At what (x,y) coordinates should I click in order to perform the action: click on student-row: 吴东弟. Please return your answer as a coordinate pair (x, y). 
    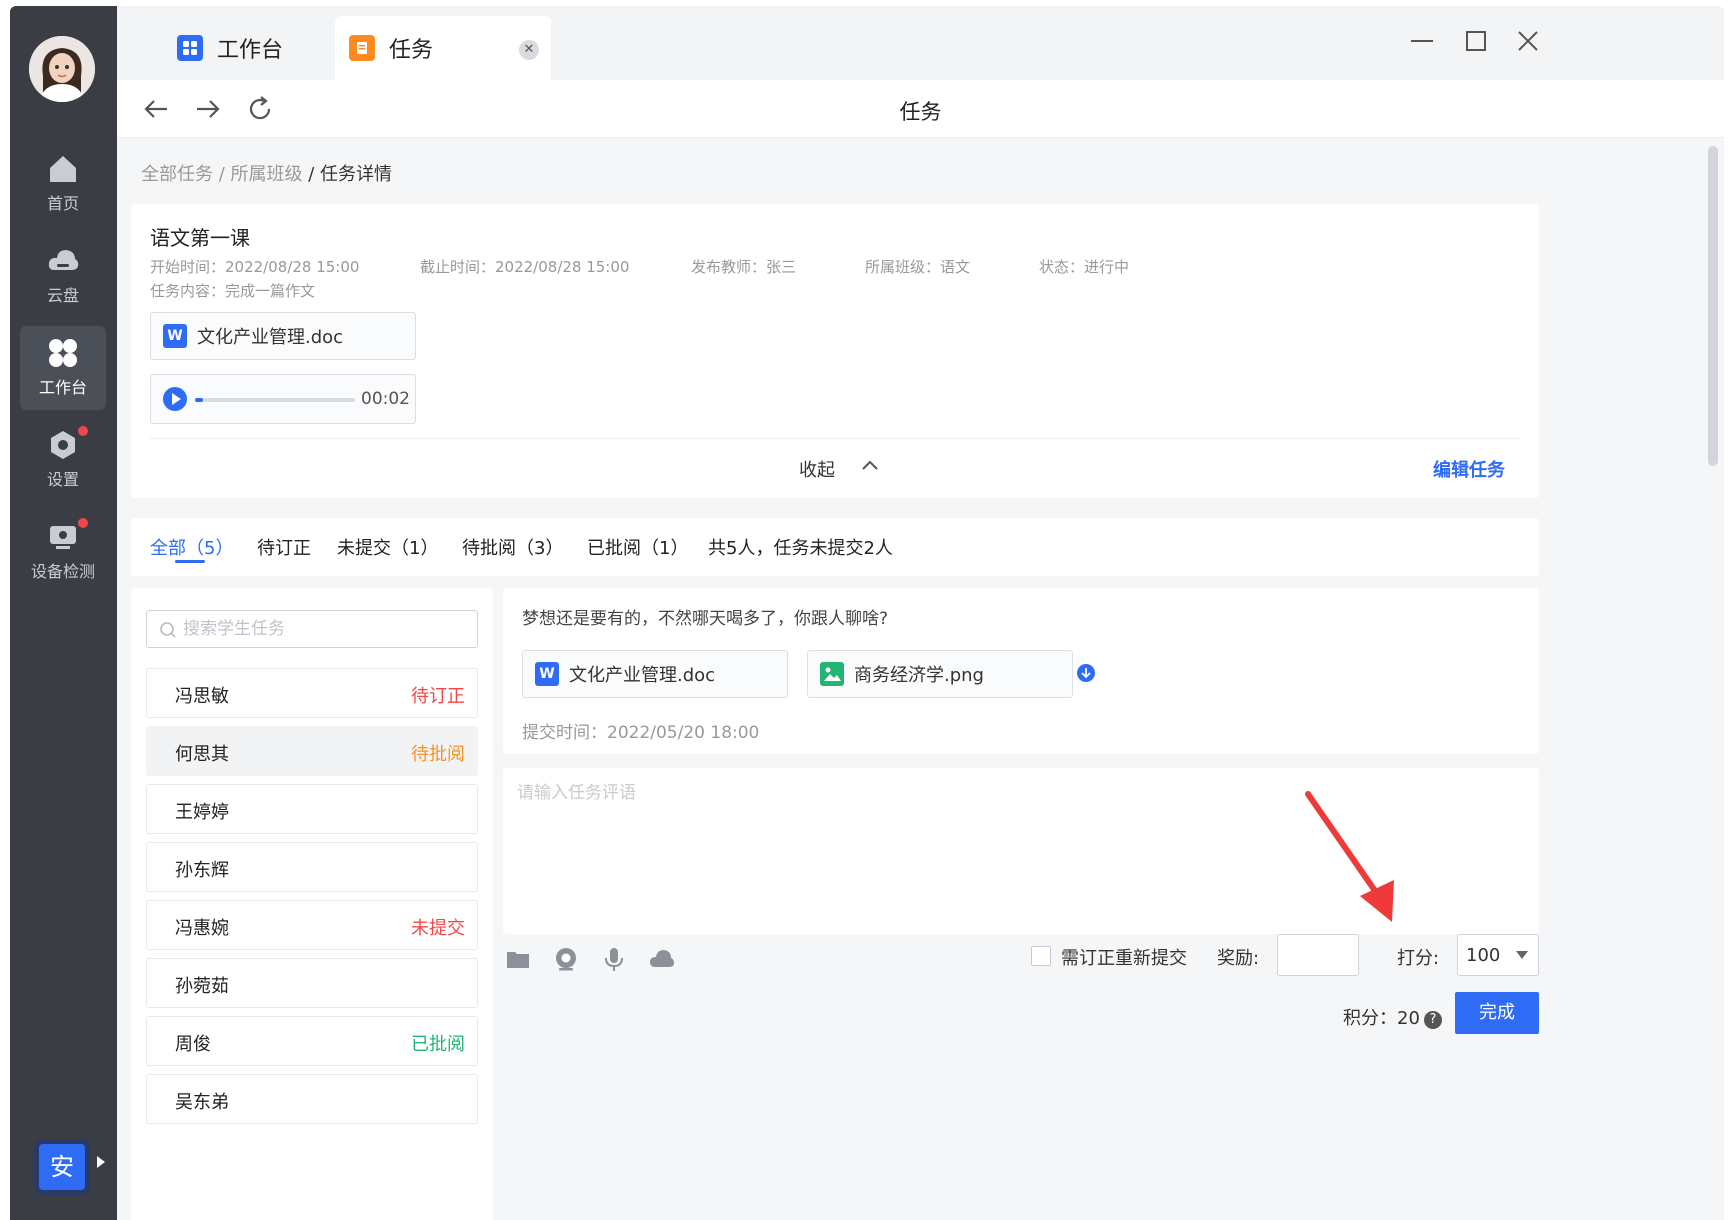
    Looking at the image, I should click on (312, 1099).